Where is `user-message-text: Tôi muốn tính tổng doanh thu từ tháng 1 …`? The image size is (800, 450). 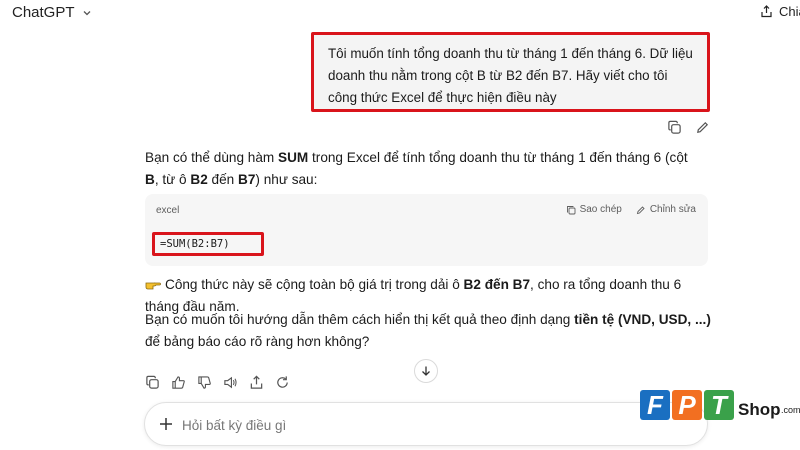 user-message-text: Tôi muốn tính tổng doanh thu từ tháng 1 … is located at coordinates (510, 75).